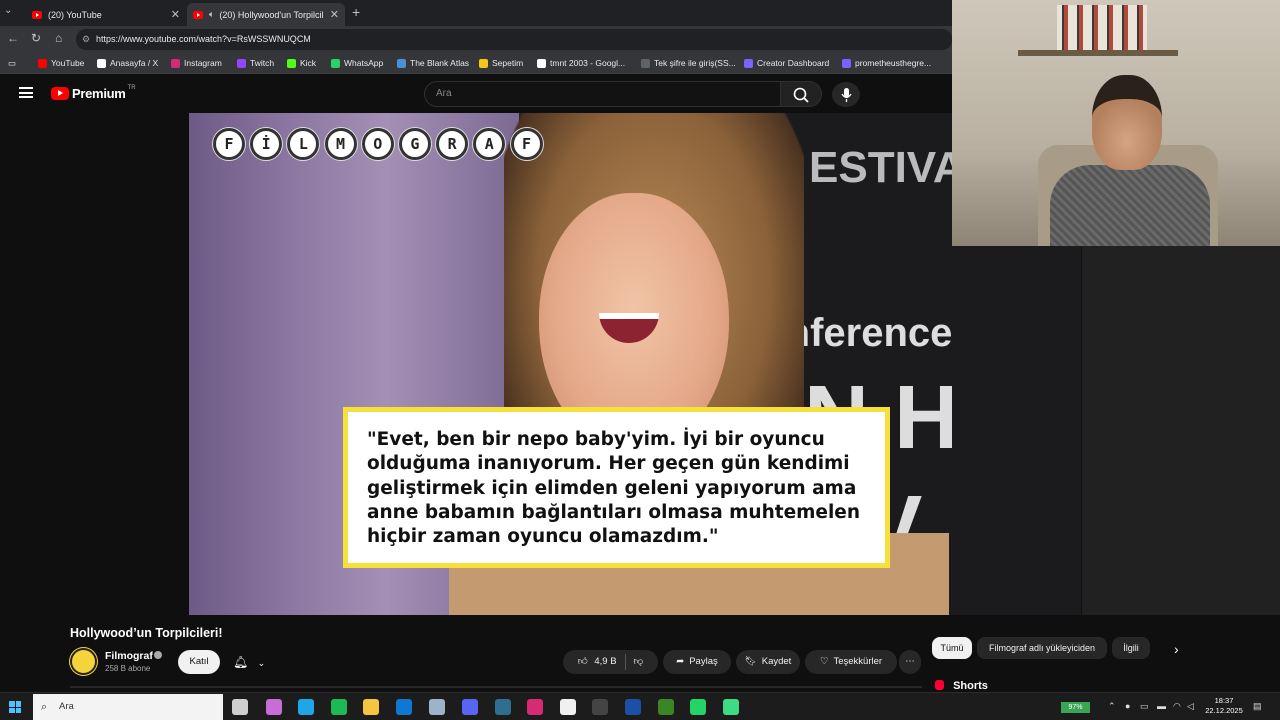 The width and height of the screenshot is (1280, 720). I want to click on wifi-tray-icon: ◠, so click(1177, 706).